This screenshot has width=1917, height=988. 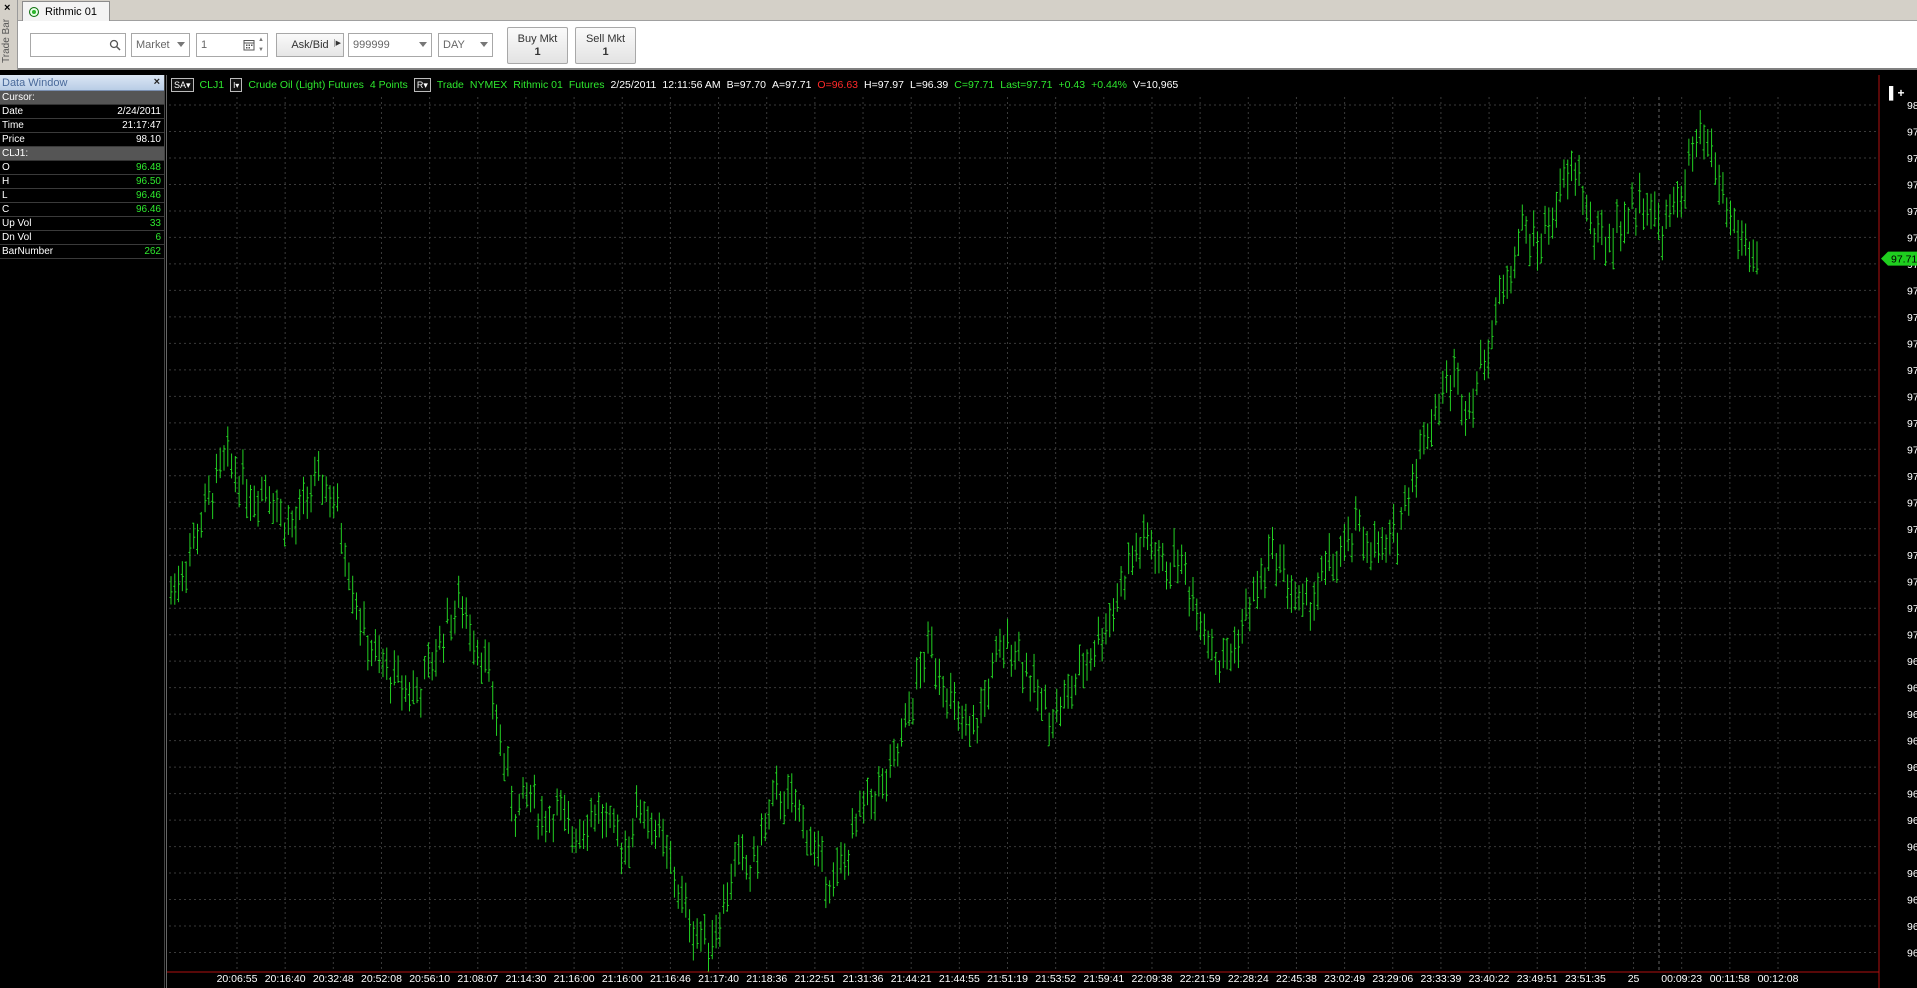 What do you see at coordinates (148, 139) in the screenshot?
I see `row-value: 98.10` at bounding box center [148, 139].